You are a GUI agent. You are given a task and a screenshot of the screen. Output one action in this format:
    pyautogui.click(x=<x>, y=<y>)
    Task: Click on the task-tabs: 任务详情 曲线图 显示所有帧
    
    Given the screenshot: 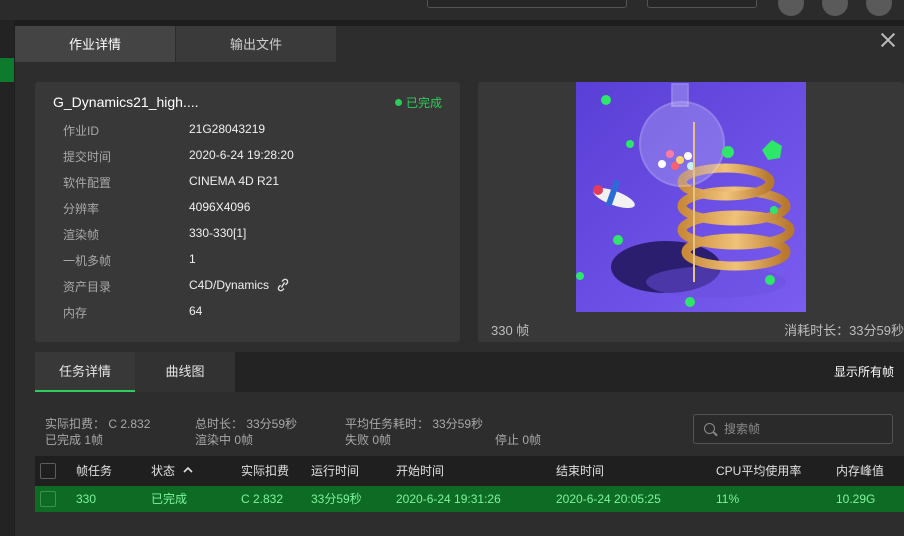 What is the action you would take?
    pyautogui.click(x=469, y=372)
    